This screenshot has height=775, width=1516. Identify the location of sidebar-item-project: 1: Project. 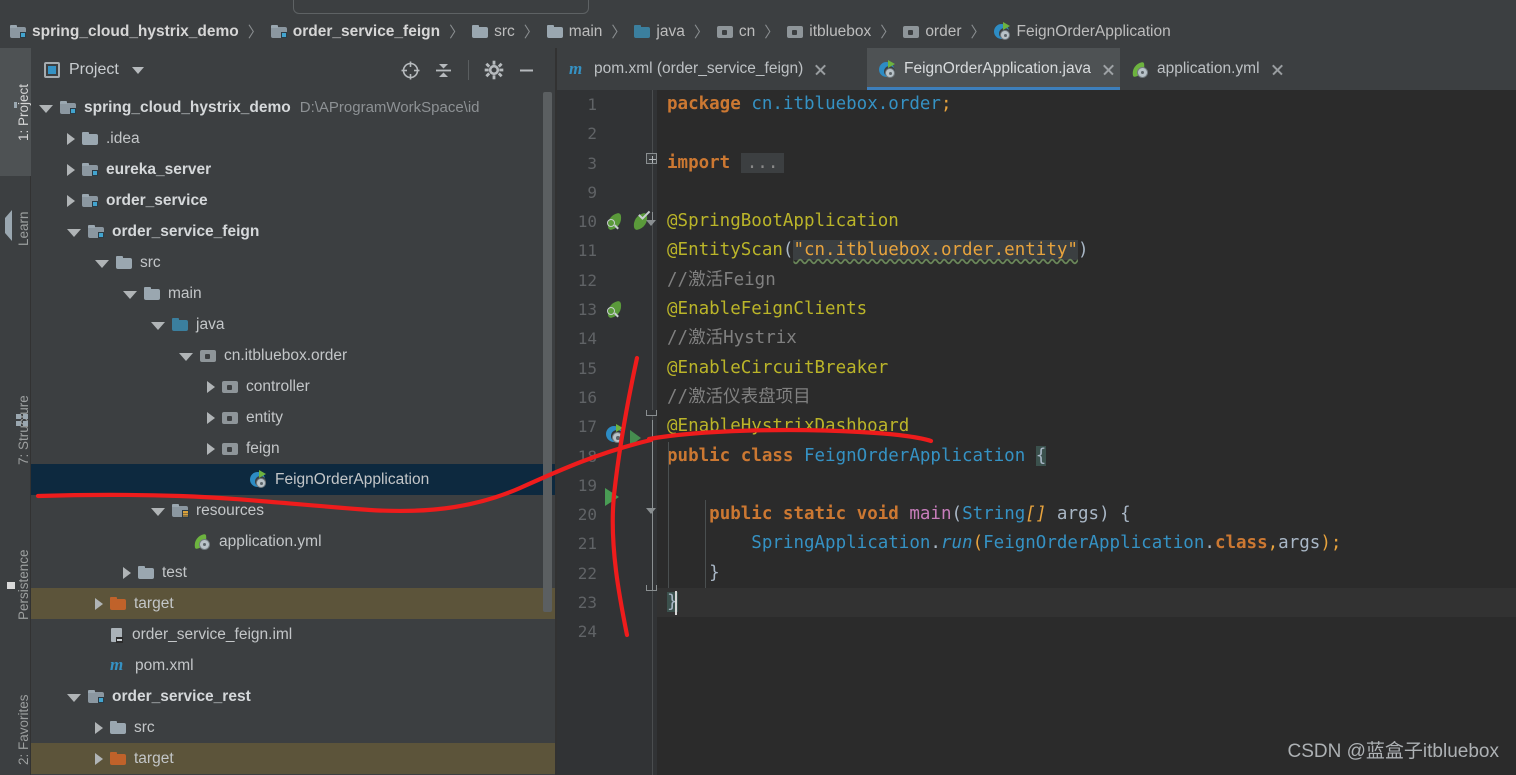
(15, 112).